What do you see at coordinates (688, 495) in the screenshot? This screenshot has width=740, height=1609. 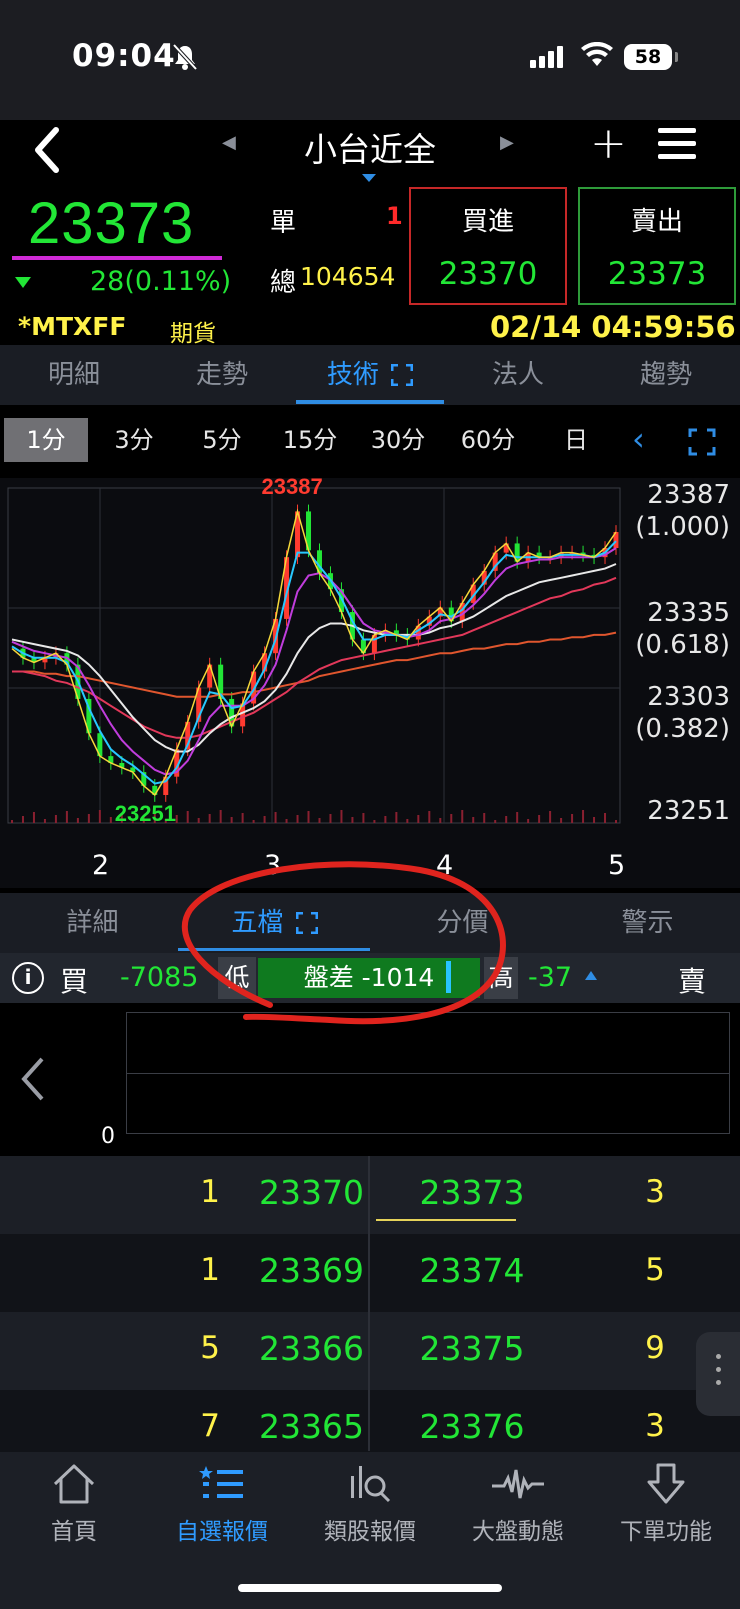 I see `y-axis-label: 23387` at bounding box center [688, 495].